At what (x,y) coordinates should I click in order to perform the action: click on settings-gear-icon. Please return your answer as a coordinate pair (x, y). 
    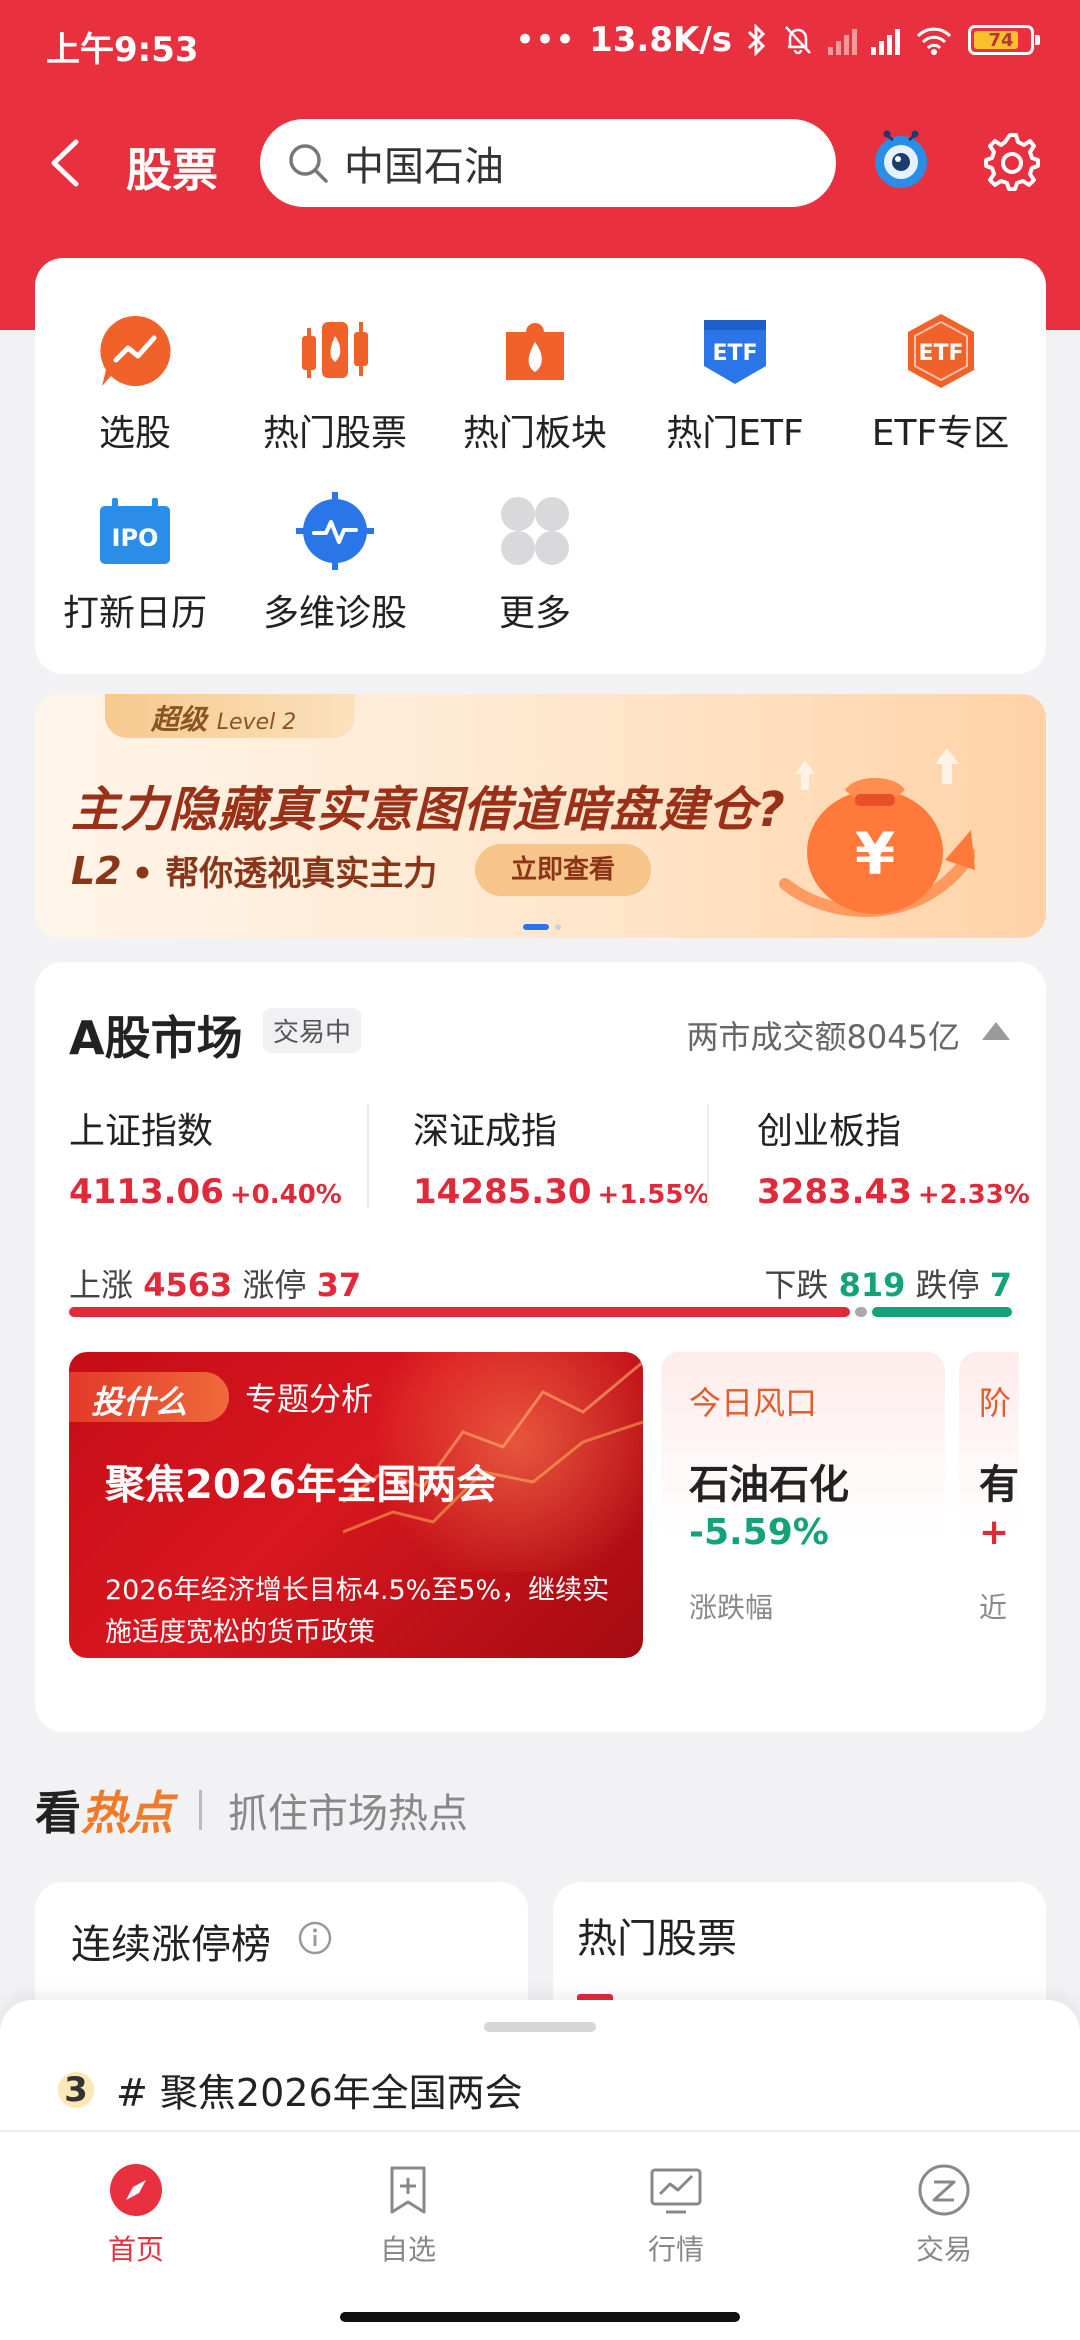
    Looking at the image, I should click on (1012, 162).